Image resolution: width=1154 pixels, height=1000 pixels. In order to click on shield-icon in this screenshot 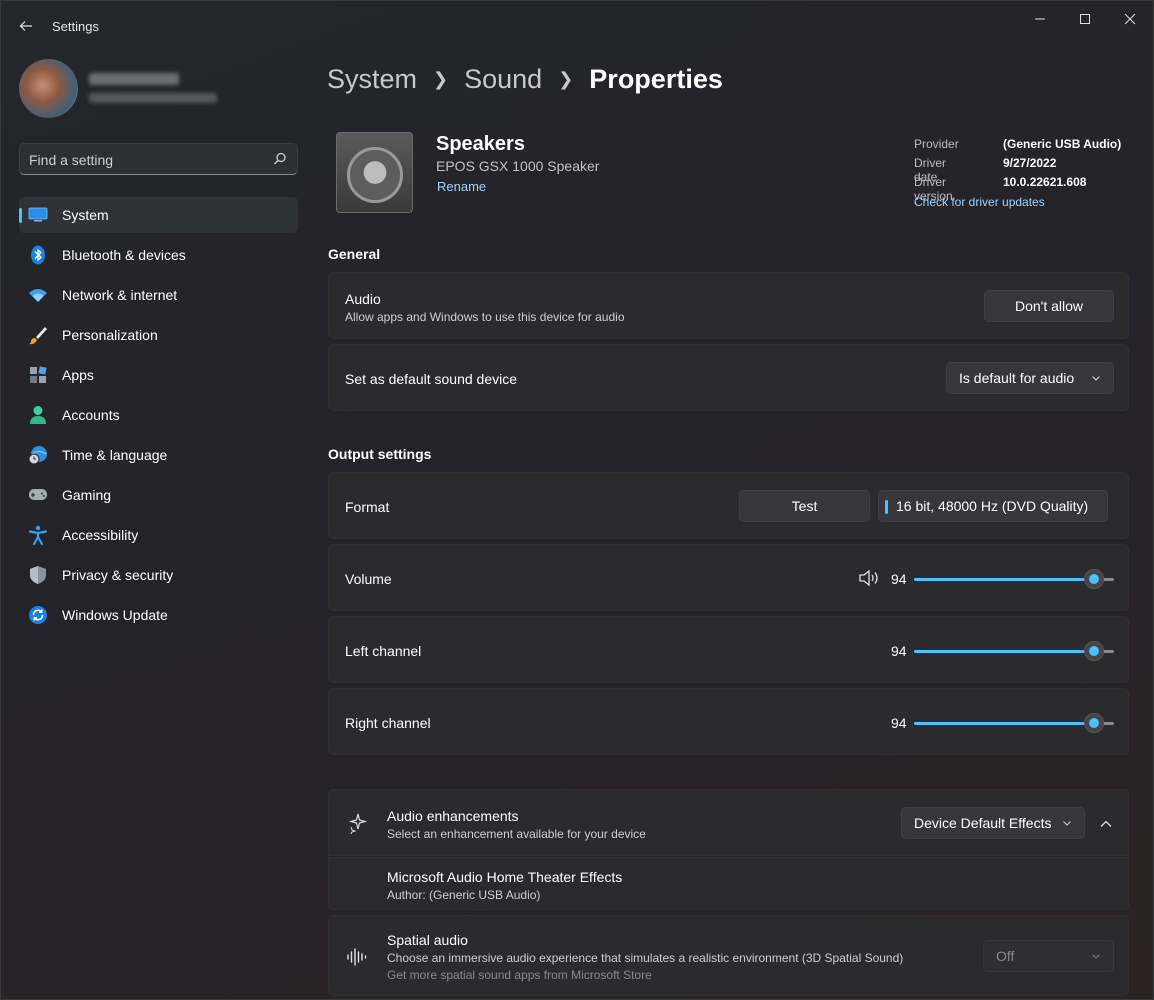, I will do `click(38, 575)`.